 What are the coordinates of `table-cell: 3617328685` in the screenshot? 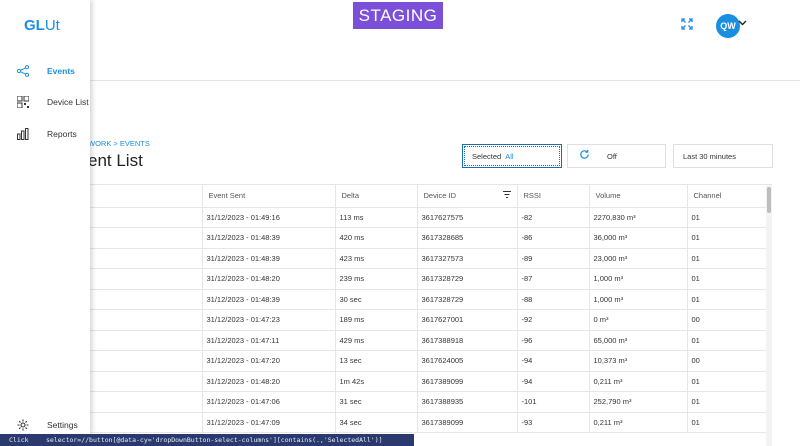 It's located at (467, 238).